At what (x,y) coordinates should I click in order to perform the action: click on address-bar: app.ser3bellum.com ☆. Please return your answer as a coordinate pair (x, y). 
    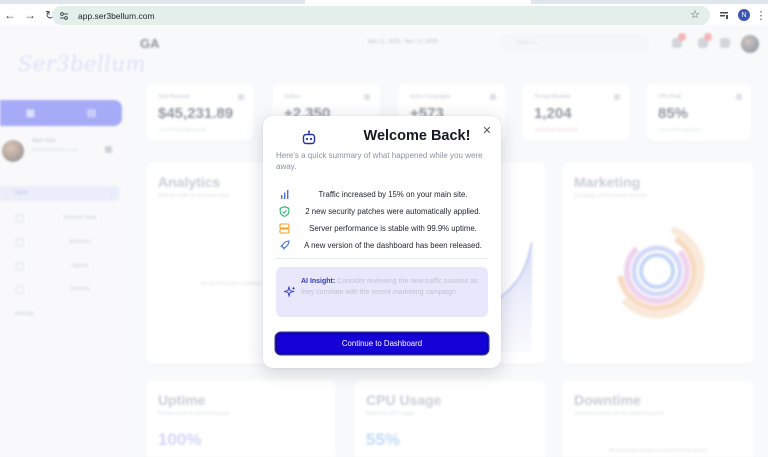
    Looking at the image, I should click on (381, 15).